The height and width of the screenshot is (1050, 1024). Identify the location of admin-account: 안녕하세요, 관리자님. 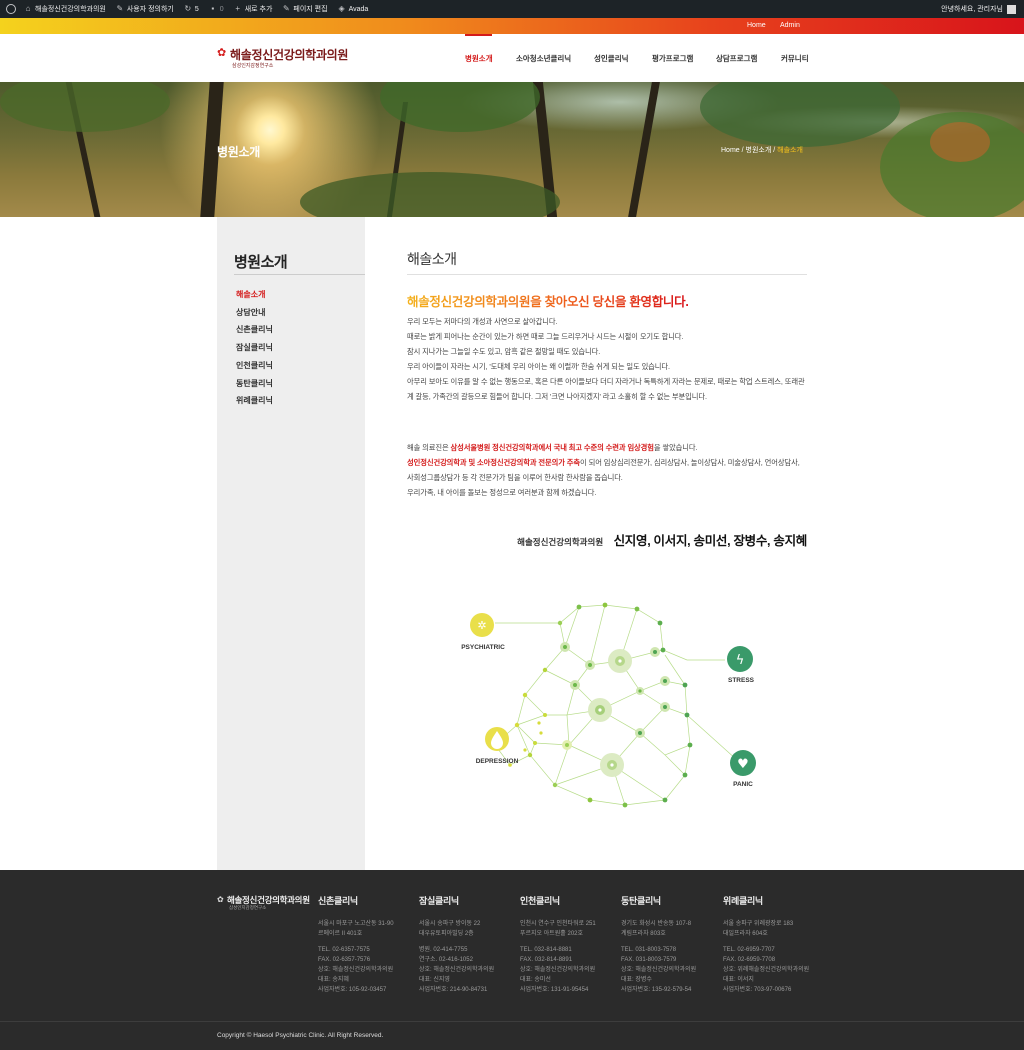
(978, 9).